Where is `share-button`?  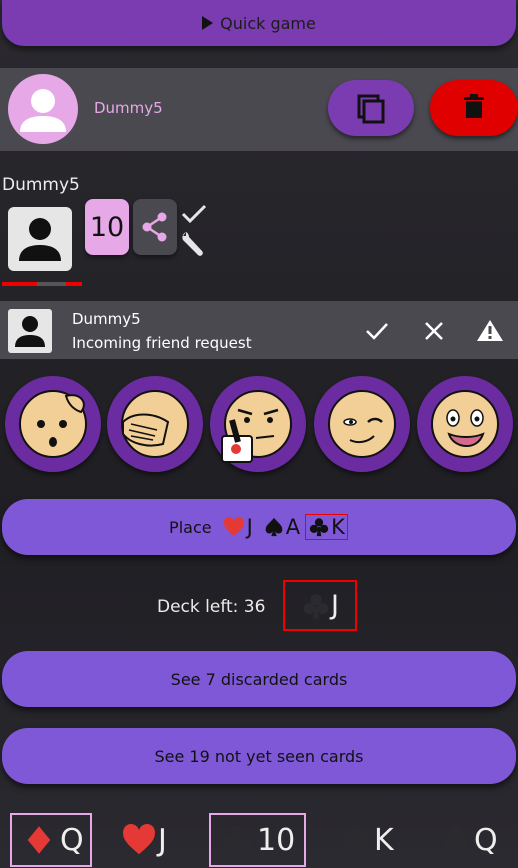
share-button is located at coordinates (155, 227).